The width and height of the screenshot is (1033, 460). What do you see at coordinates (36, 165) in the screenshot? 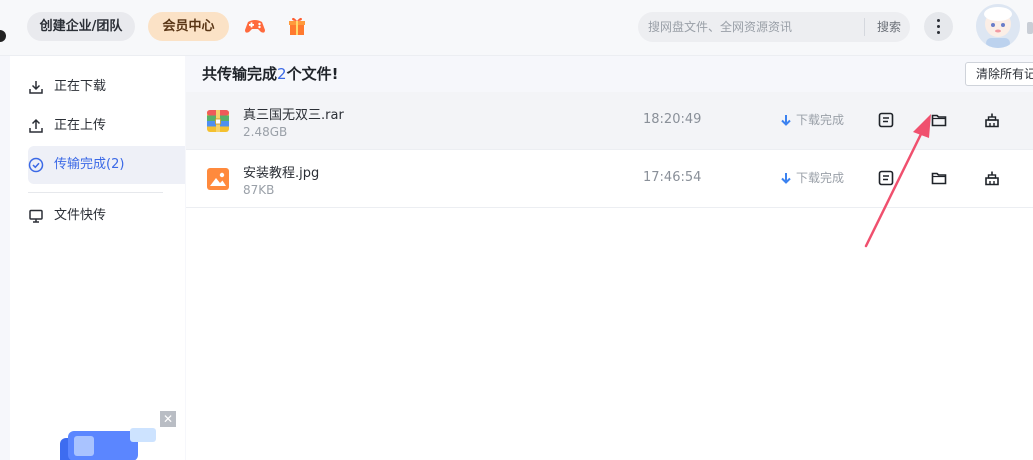
I see `check-circle-icon` at bounding box center [36, 165].